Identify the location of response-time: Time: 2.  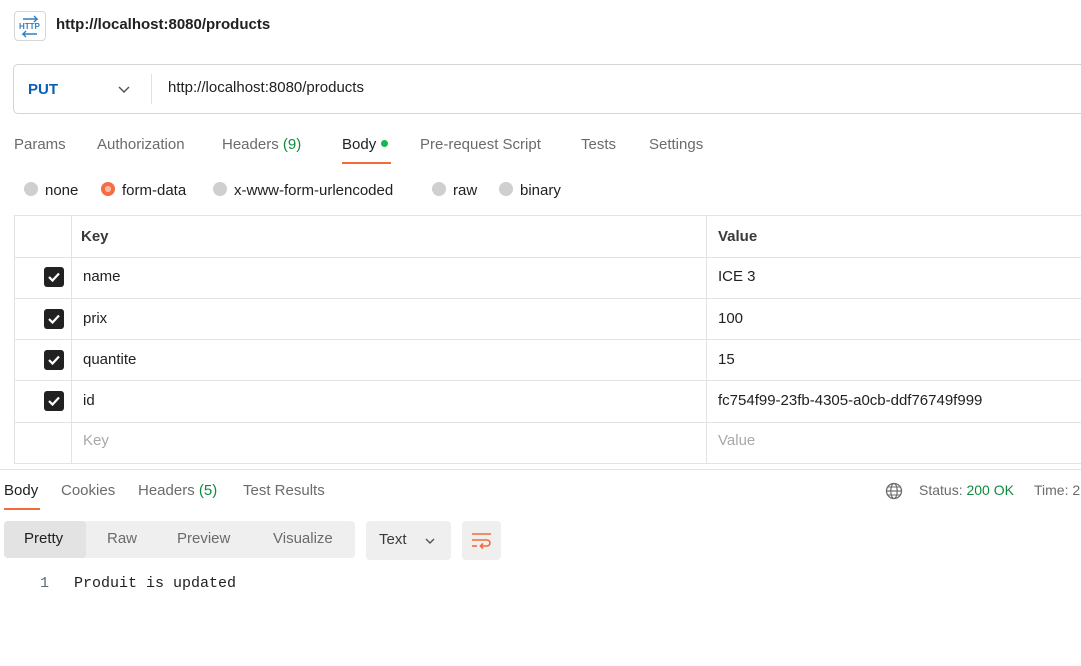
(1057, 490).